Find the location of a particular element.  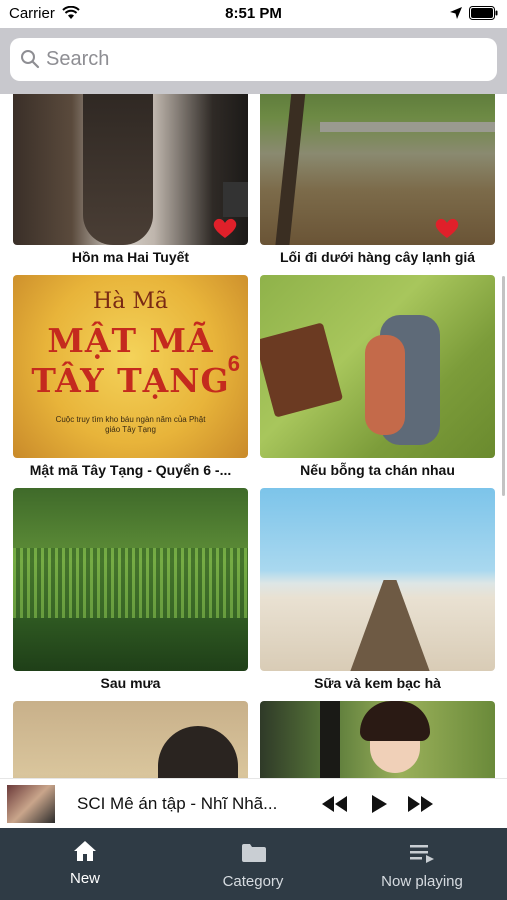

cover-number: 6 is located at coordinates (233, 363).